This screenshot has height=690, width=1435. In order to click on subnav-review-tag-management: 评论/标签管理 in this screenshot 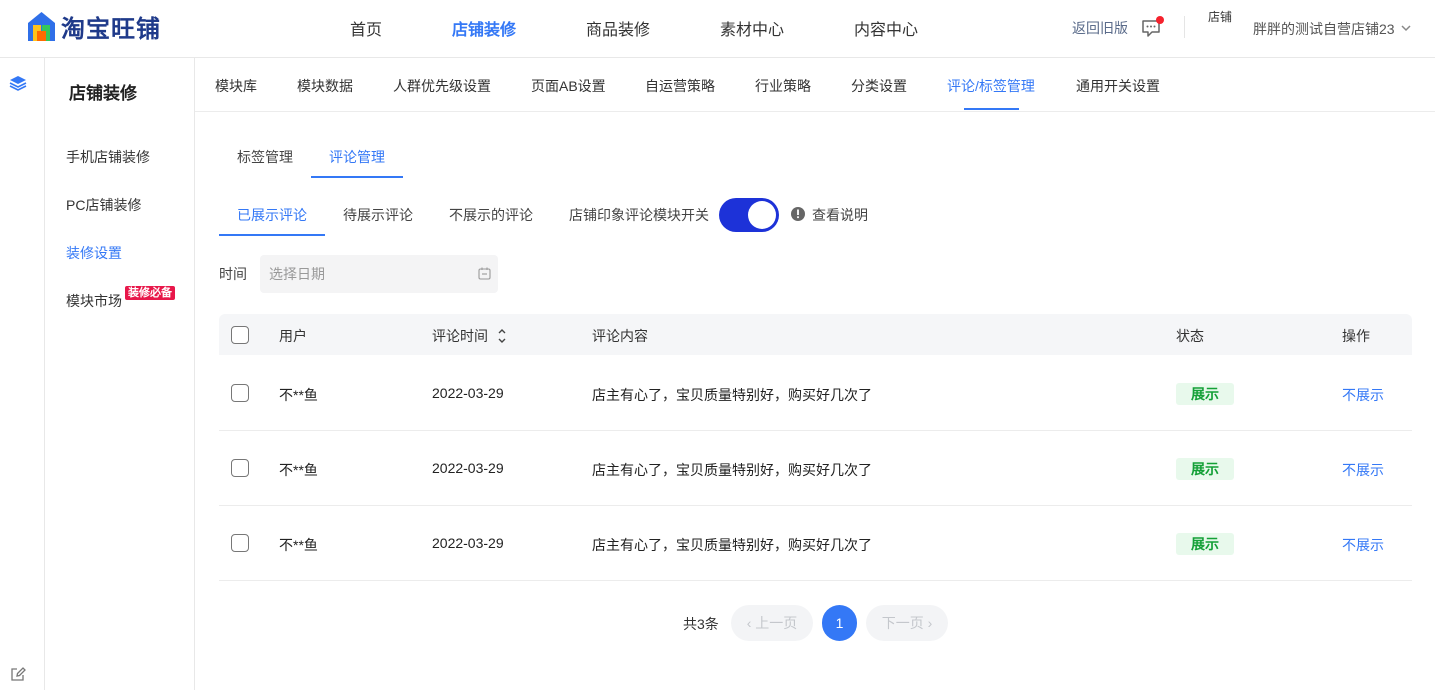, I will do `click(991, 86)`.